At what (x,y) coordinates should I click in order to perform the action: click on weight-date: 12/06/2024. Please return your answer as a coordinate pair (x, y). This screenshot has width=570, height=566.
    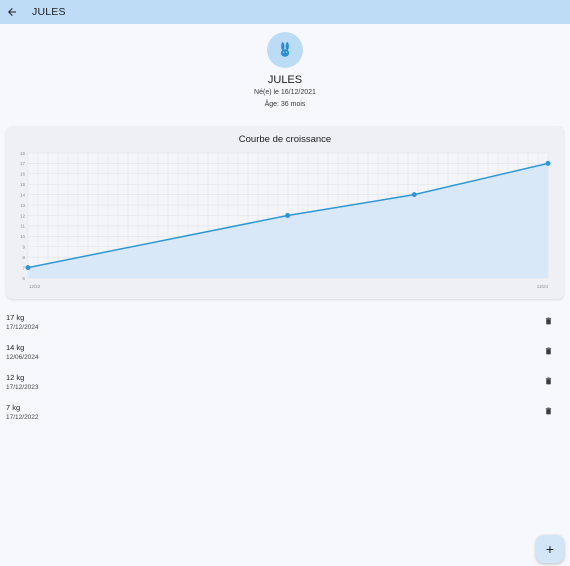
    Looking at the image, I should click on (22, 357).